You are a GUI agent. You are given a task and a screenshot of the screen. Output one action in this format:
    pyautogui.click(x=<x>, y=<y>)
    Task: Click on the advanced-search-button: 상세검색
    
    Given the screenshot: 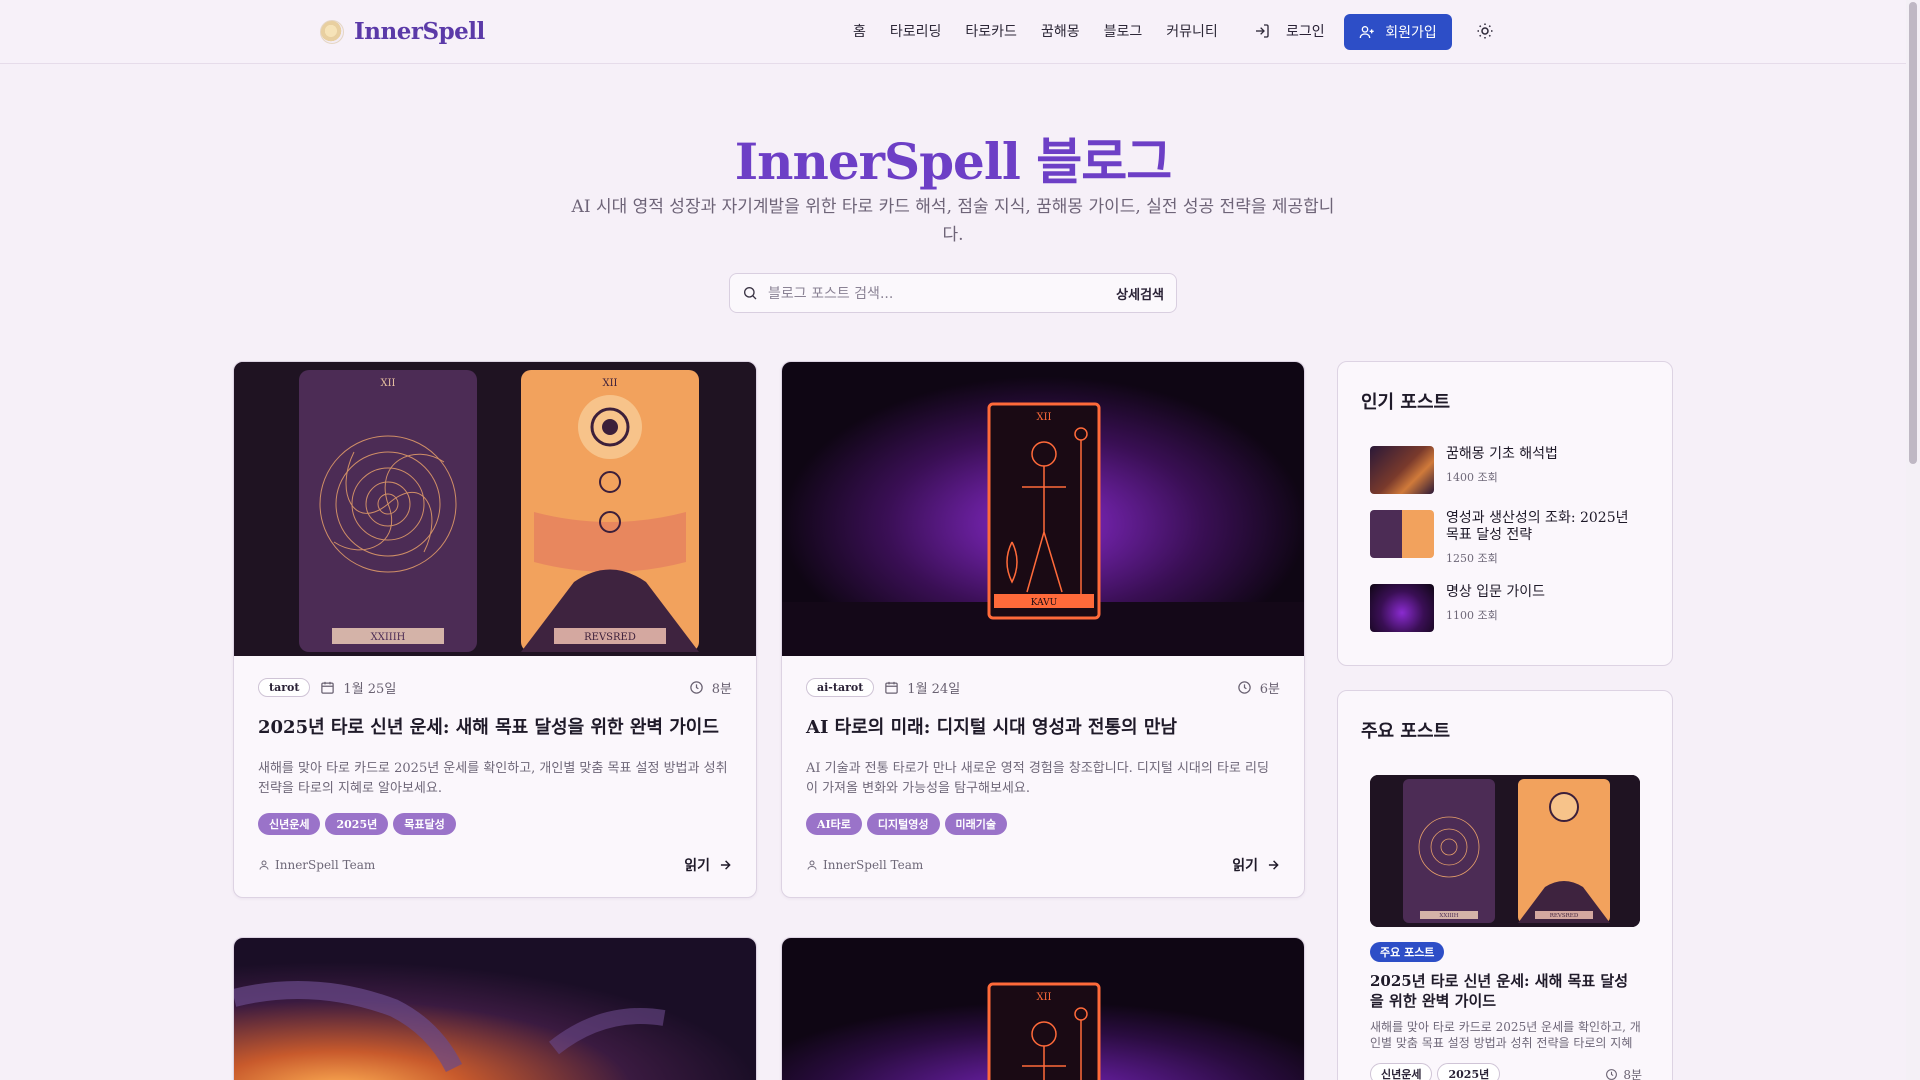 What is the action you would take?
    pyautogui.click(x=1140, y=293)
    